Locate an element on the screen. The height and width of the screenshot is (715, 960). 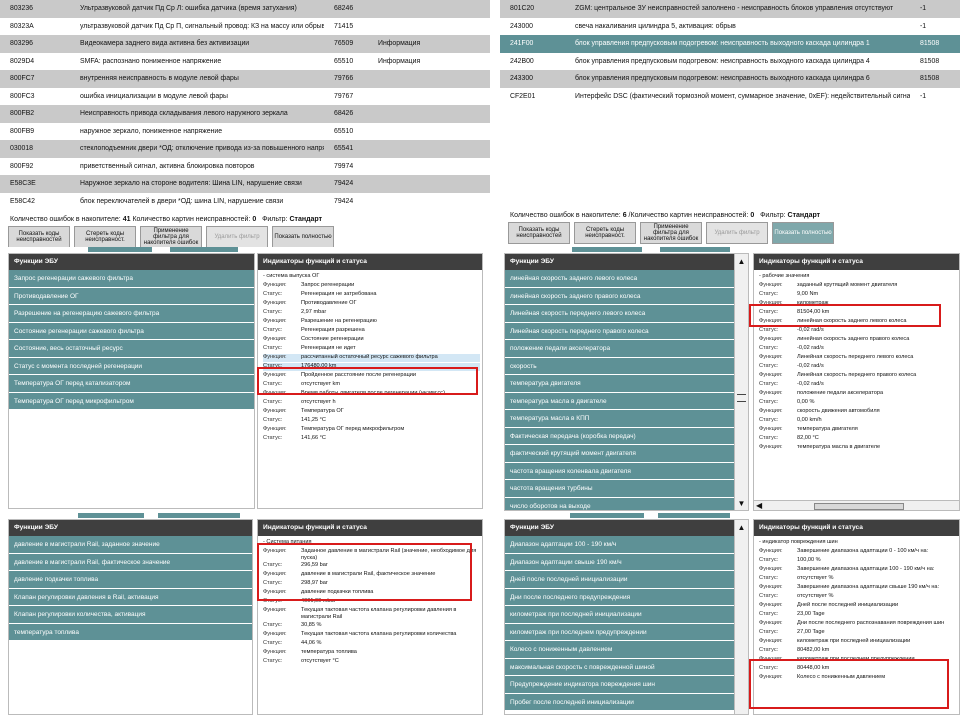
status-value: Регенерация разрешена is located at coordinates (333, 330).